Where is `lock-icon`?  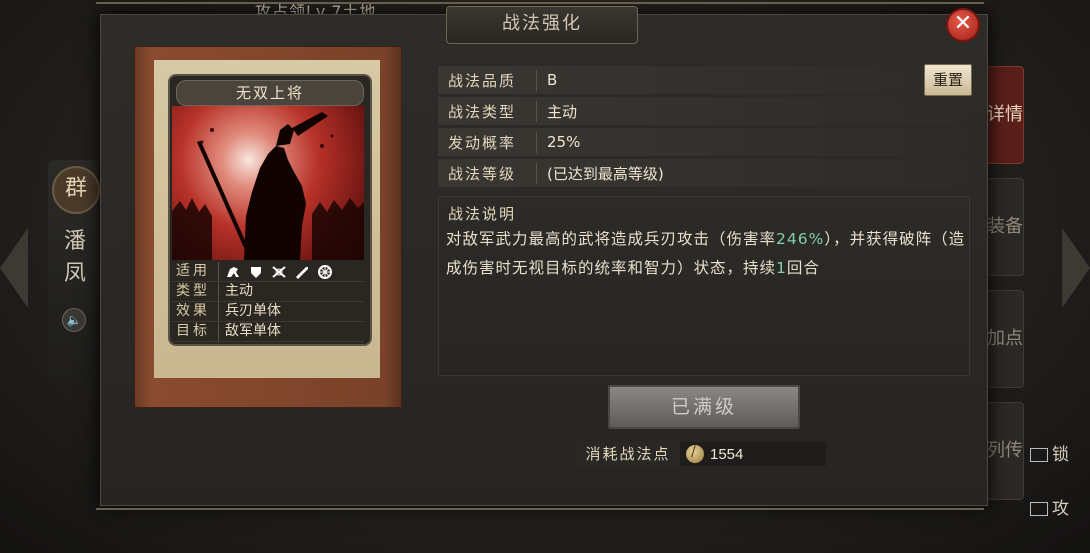 lock-icon is located at coordinates (1039, 455).